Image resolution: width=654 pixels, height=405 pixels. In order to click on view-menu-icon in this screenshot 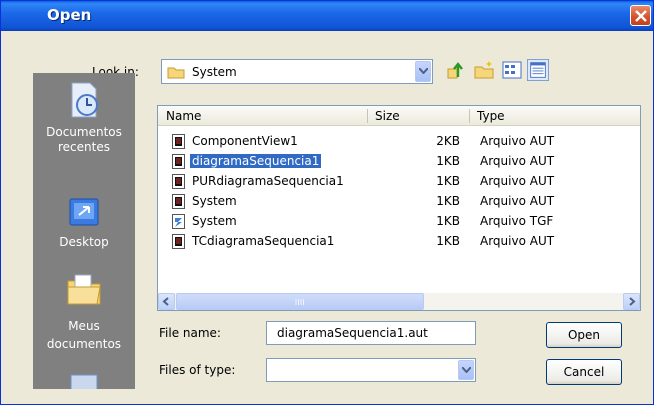, I will do `click(512, 70)`.